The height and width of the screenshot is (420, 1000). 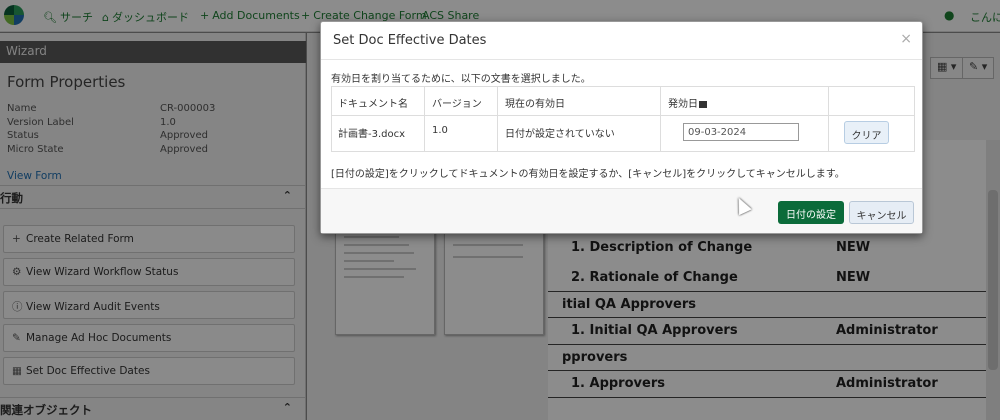 What do you see at coordinates (866, 132) in the screenshot?
I see `clear-date-button: クリア` at bounding box center [866, 132].